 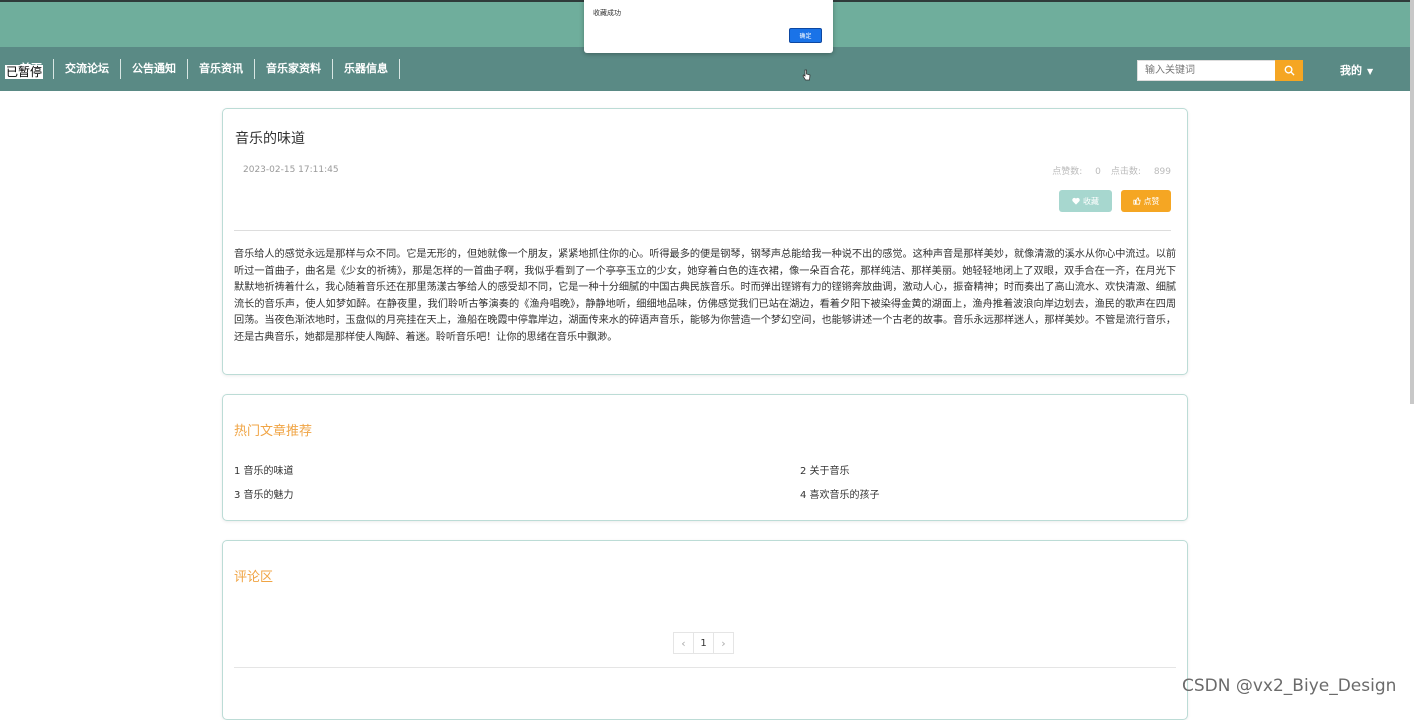 What do you see at coordinates (254, 577) in the screenshot?
I see `comments-title: 评论区` at bounding box center [254, 577].